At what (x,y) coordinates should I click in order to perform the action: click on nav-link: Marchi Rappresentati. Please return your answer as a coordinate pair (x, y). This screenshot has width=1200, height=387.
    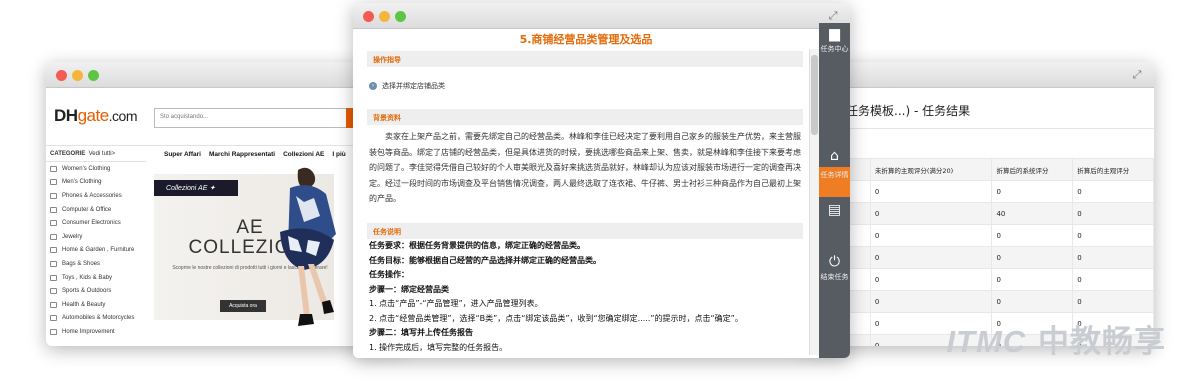
    Looking at the image, I should click on (242, 156).